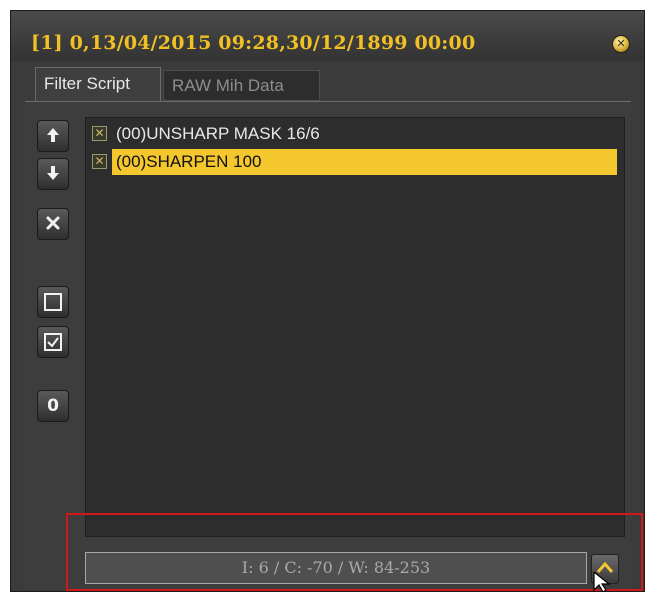 This screenshot has width=657, height=592. Describe the element at coordinates (98, 84) in the screenshot. I see `tab-filter-script: Filter Script` at that location.